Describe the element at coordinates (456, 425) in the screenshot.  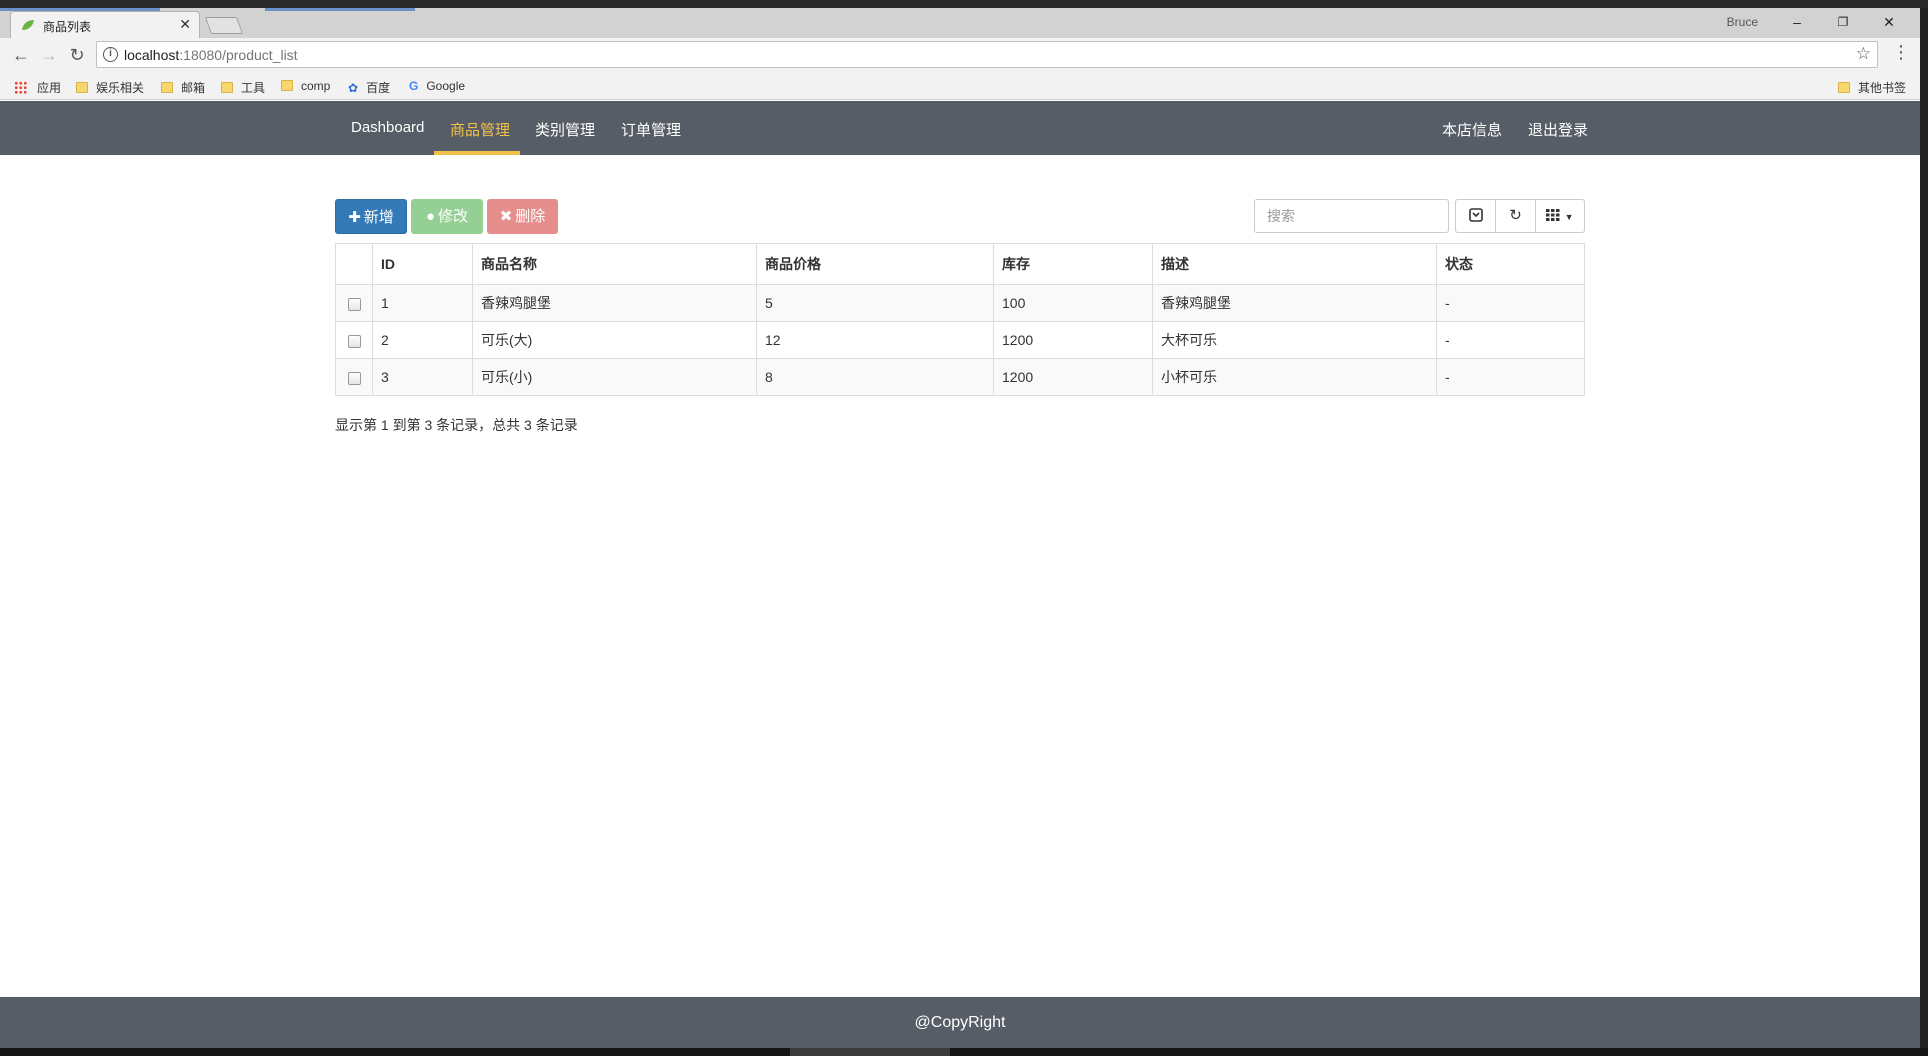
I see `pagination-info: 显示第 1 到第 3 条记录，总共 3 条记录` at that location.